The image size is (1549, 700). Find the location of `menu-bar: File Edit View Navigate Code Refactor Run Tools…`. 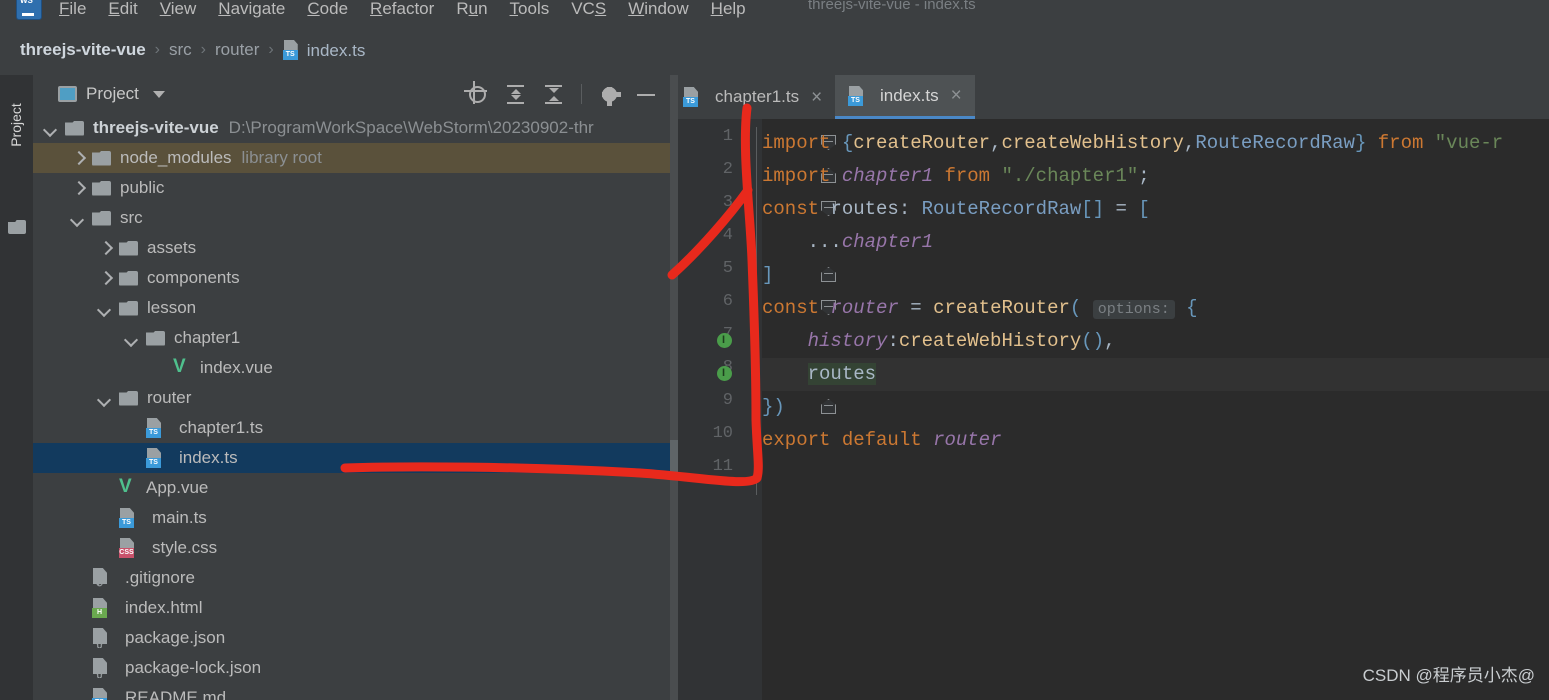

menu-bar: File Edit View Navigate Code Refactor Run Tools… is located at coordinates (402, 10).